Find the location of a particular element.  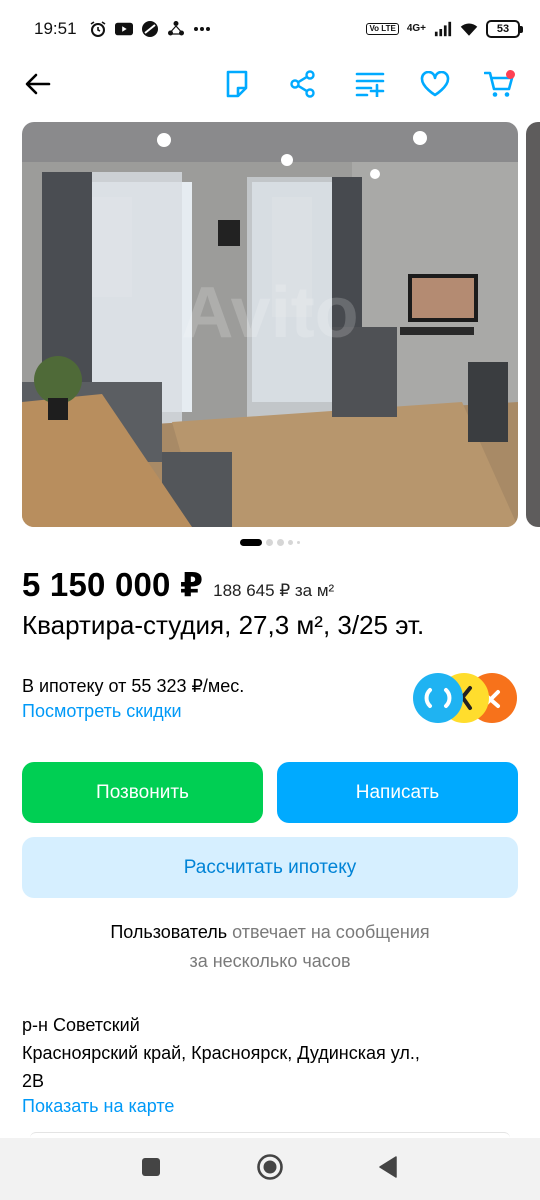

cart-notification-dot is located at coordinates (510, 74).